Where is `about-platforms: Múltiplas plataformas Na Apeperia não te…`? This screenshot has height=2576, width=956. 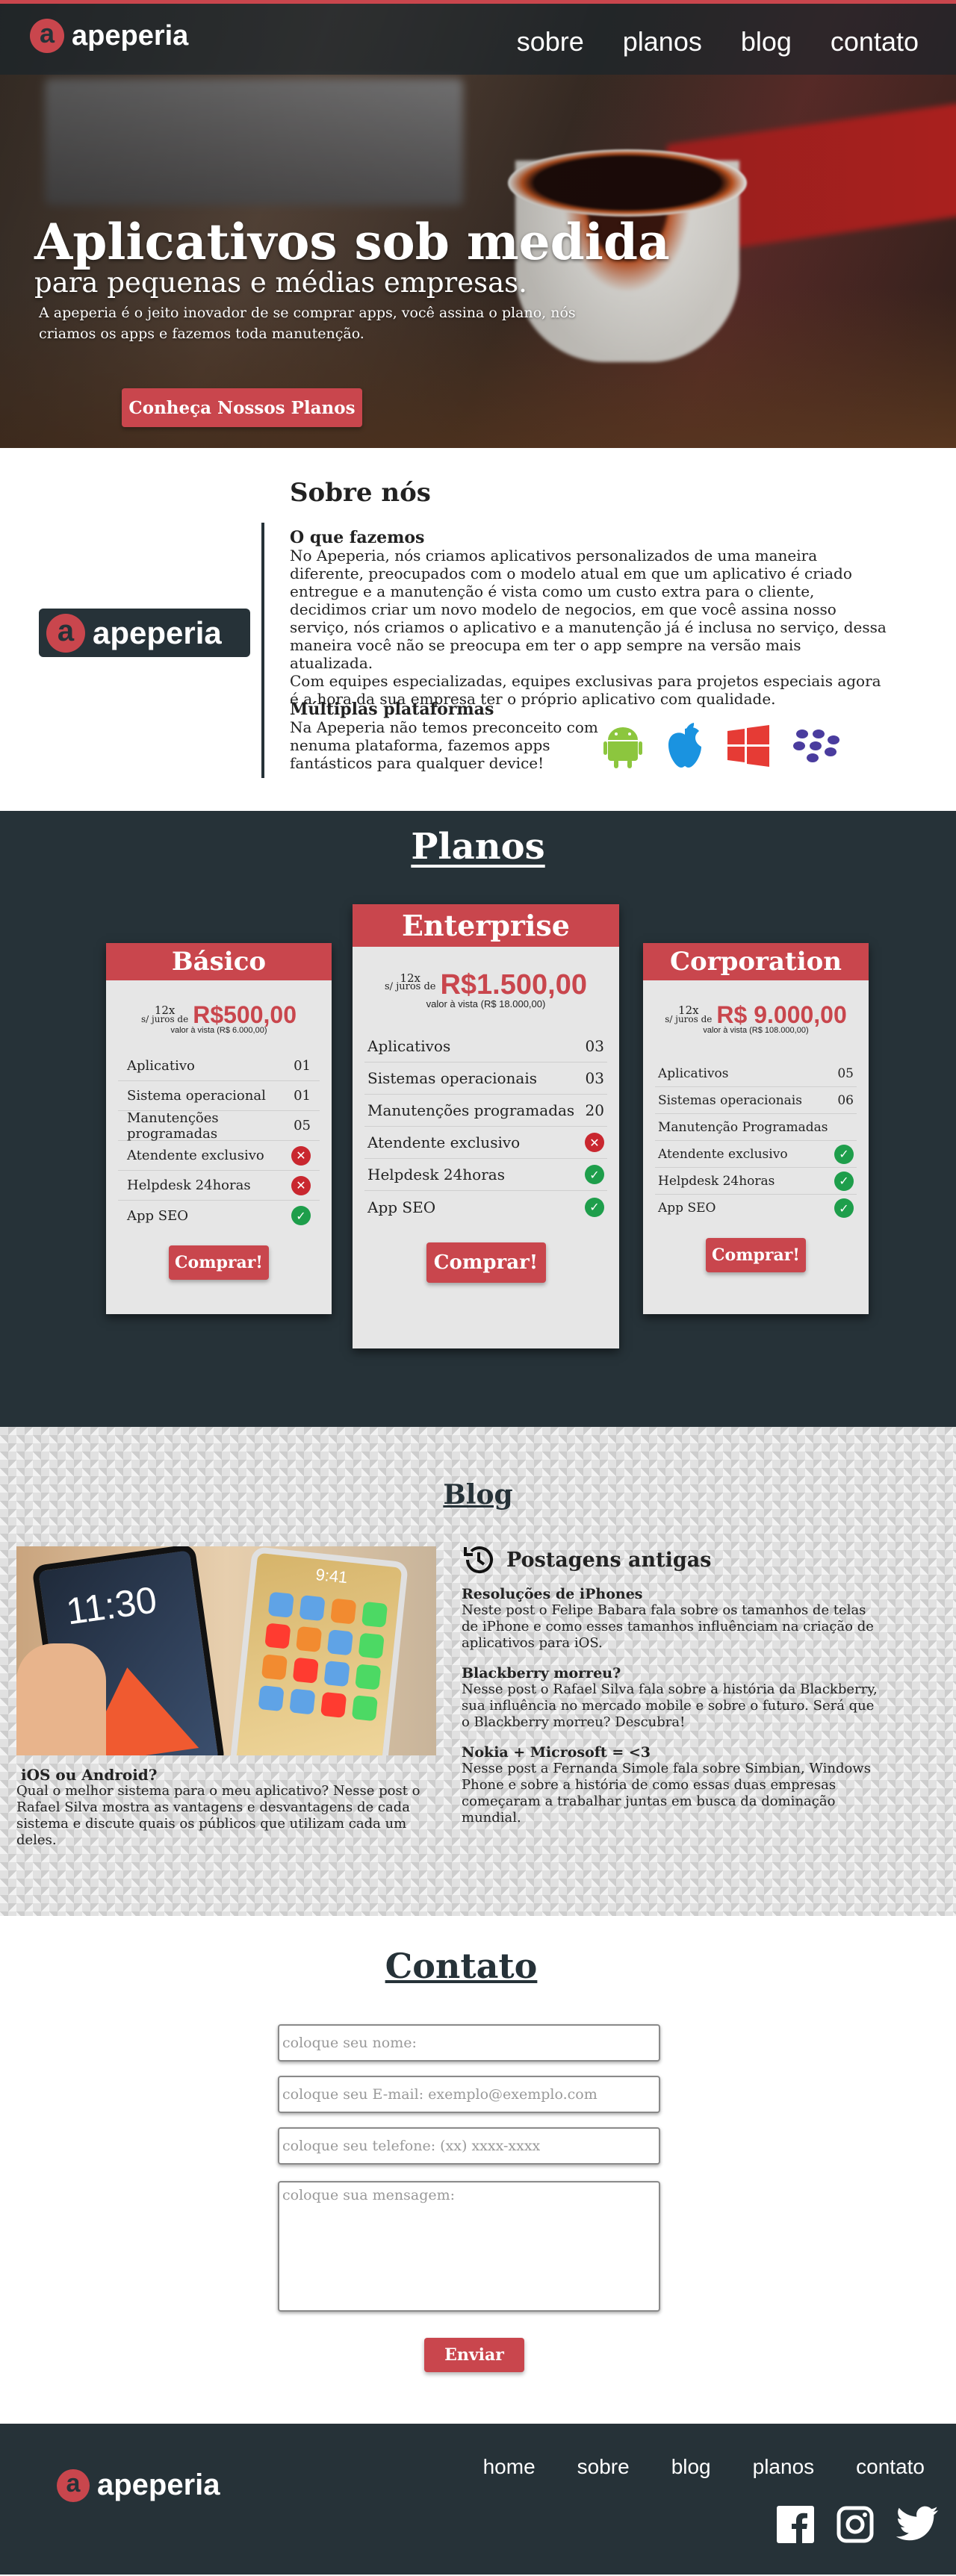
about-platforms: Múltiplas plataformas Na Apeperia não te… is located at coordinates (446, 736).